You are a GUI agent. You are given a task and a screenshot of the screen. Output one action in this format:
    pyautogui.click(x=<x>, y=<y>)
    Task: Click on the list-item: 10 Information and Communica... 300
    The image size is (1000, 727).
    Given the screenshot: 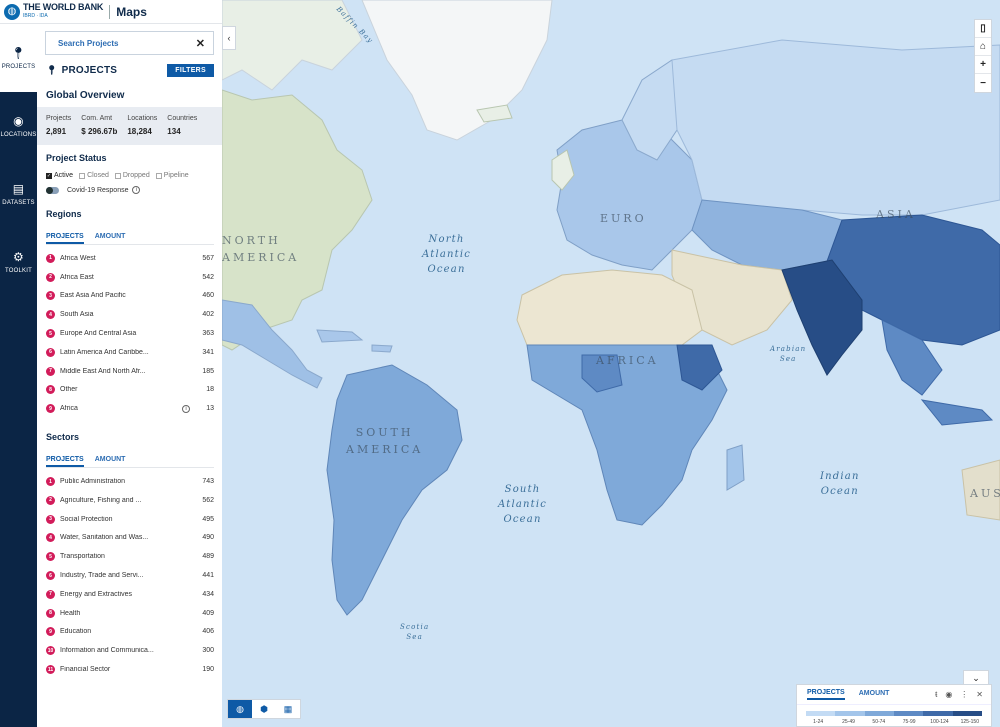 What is the action you would take?
    pyautogui.click(x=130, y=650)
    